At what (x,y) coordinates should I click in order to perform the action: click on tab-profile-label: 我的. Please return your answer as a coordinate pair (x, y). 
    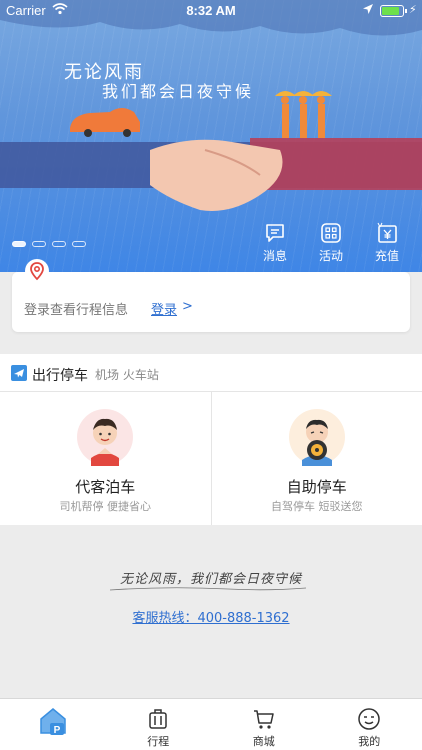
    Looking at the image, I should click on (369, 741).